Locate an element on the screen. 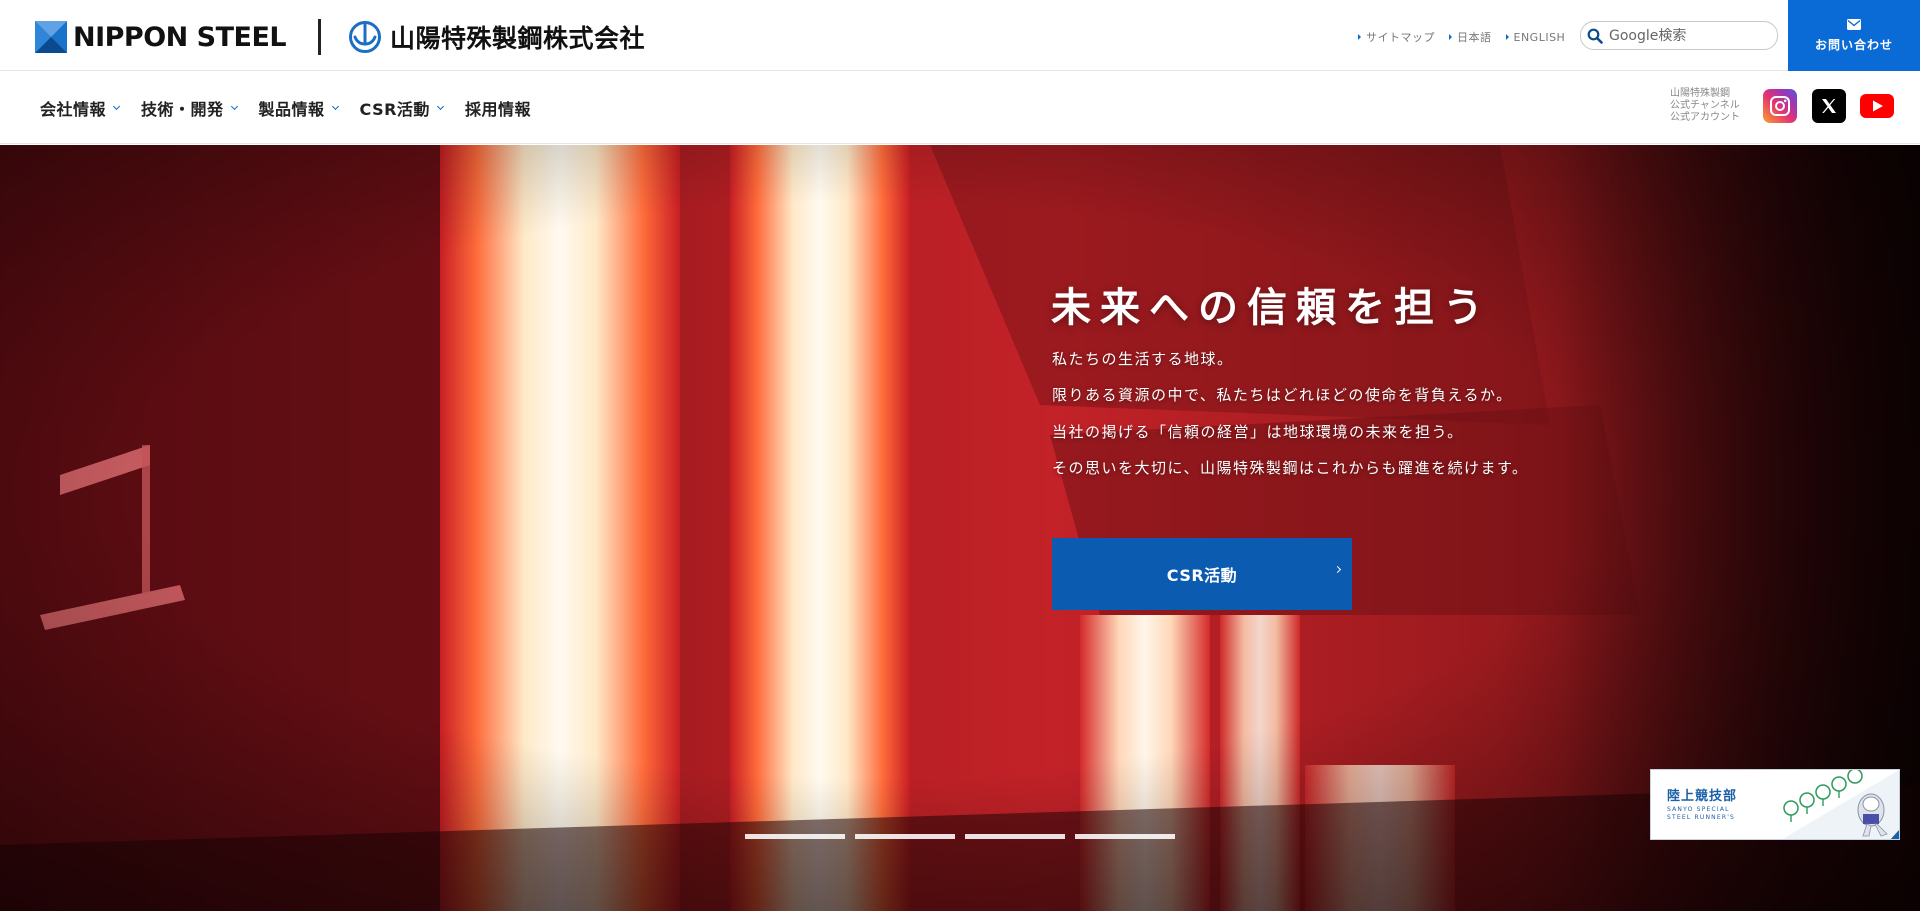 The height and width of the screenshot is (911, 1920). runner-mascot-illustration is located at coordinates (1840, 804).